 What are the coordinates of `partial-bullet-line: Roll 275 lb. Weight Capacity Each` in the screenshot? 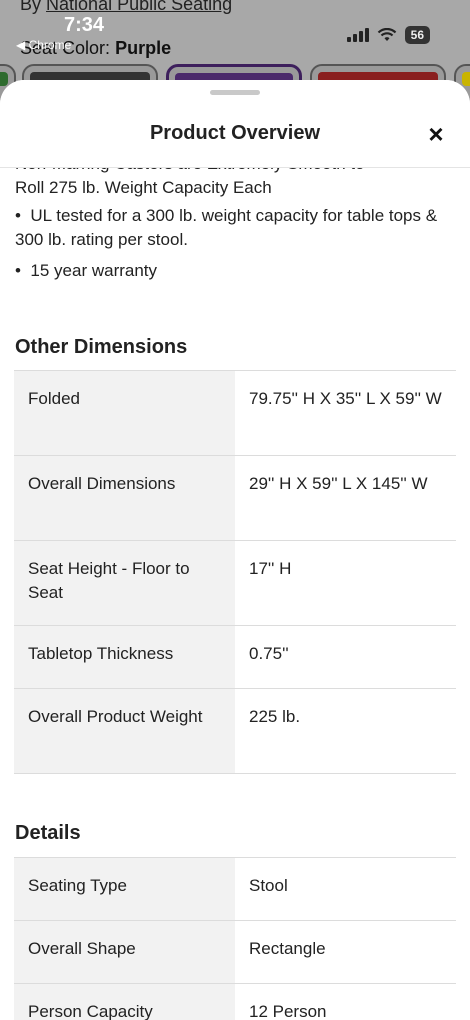 It's located at (143, 187).